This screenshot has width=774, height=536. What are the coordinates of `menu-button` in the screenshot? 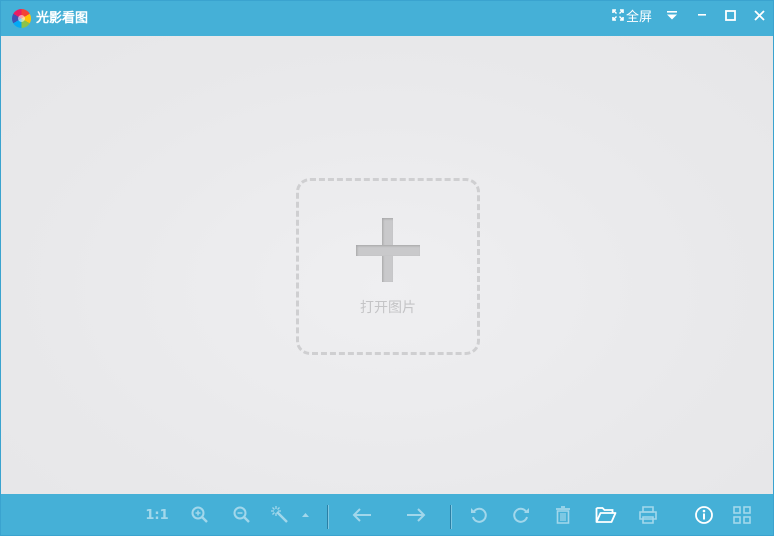 It's located at (672, 15).